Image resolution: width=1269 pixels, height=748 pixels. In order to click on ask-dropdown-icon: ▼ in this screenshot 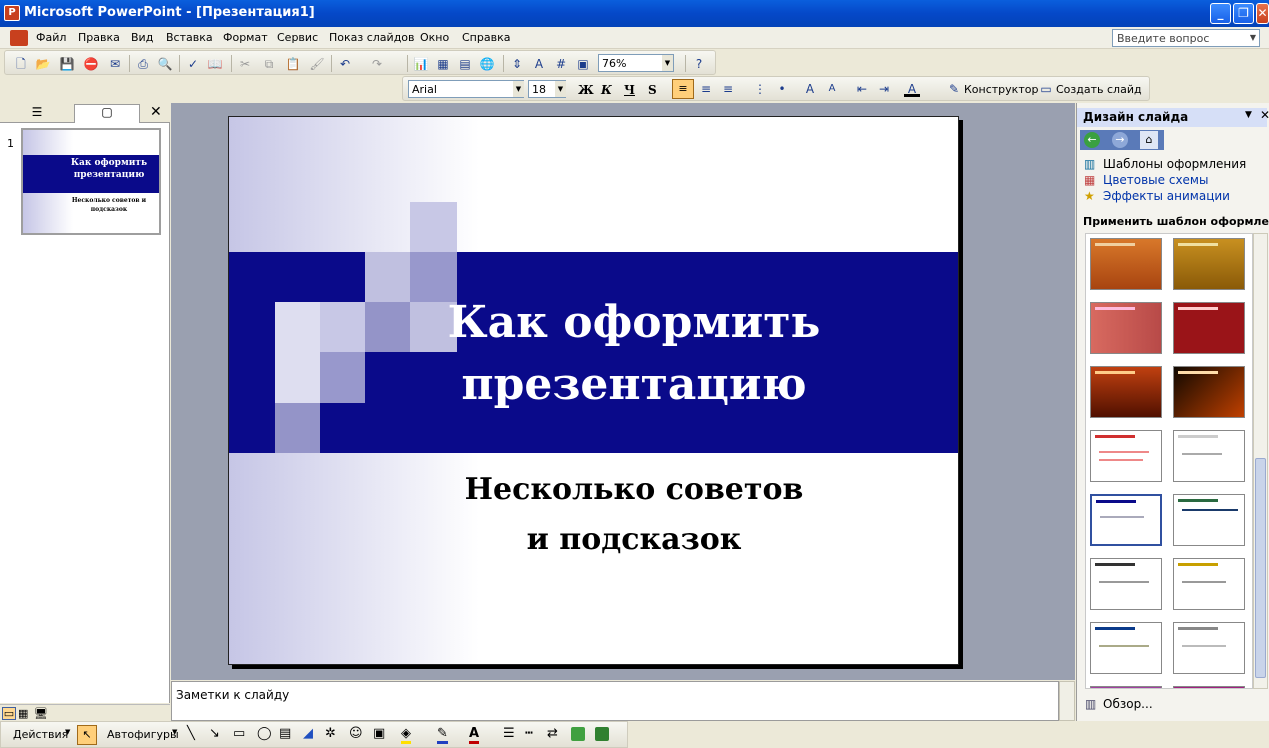, I will do `click(1253, 38)`.